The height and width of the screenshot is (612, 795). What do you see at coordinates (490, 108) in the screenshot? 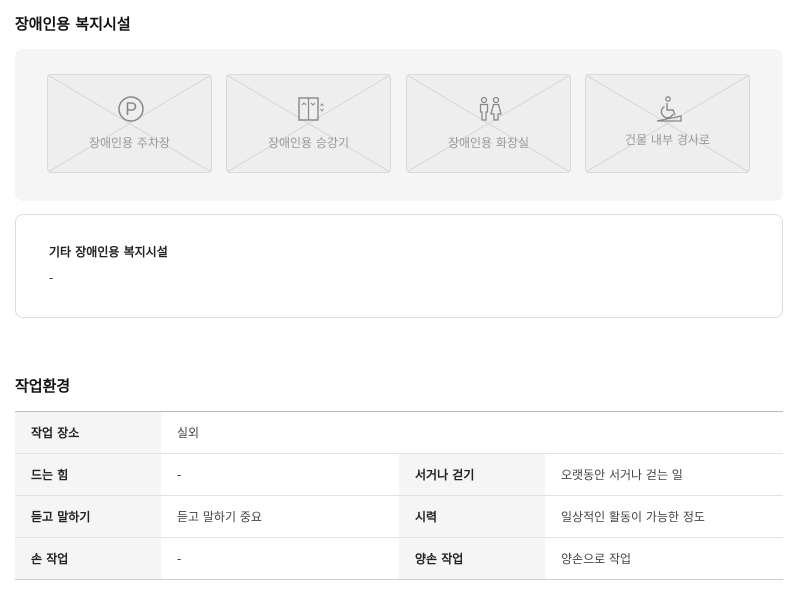
I see `restroom-icon` at bounding box center [490, 108].